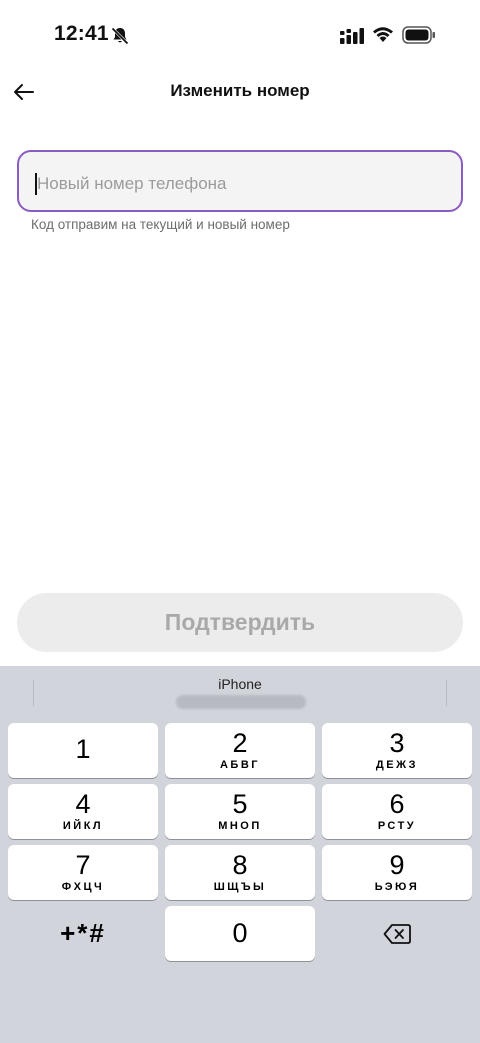 The width and height of the screenshot is (480, 1043). What do you see at coordinates (240, 765) in the screenshot?
I see `key-letters: АБВГ` at bounding box center [240, 765].